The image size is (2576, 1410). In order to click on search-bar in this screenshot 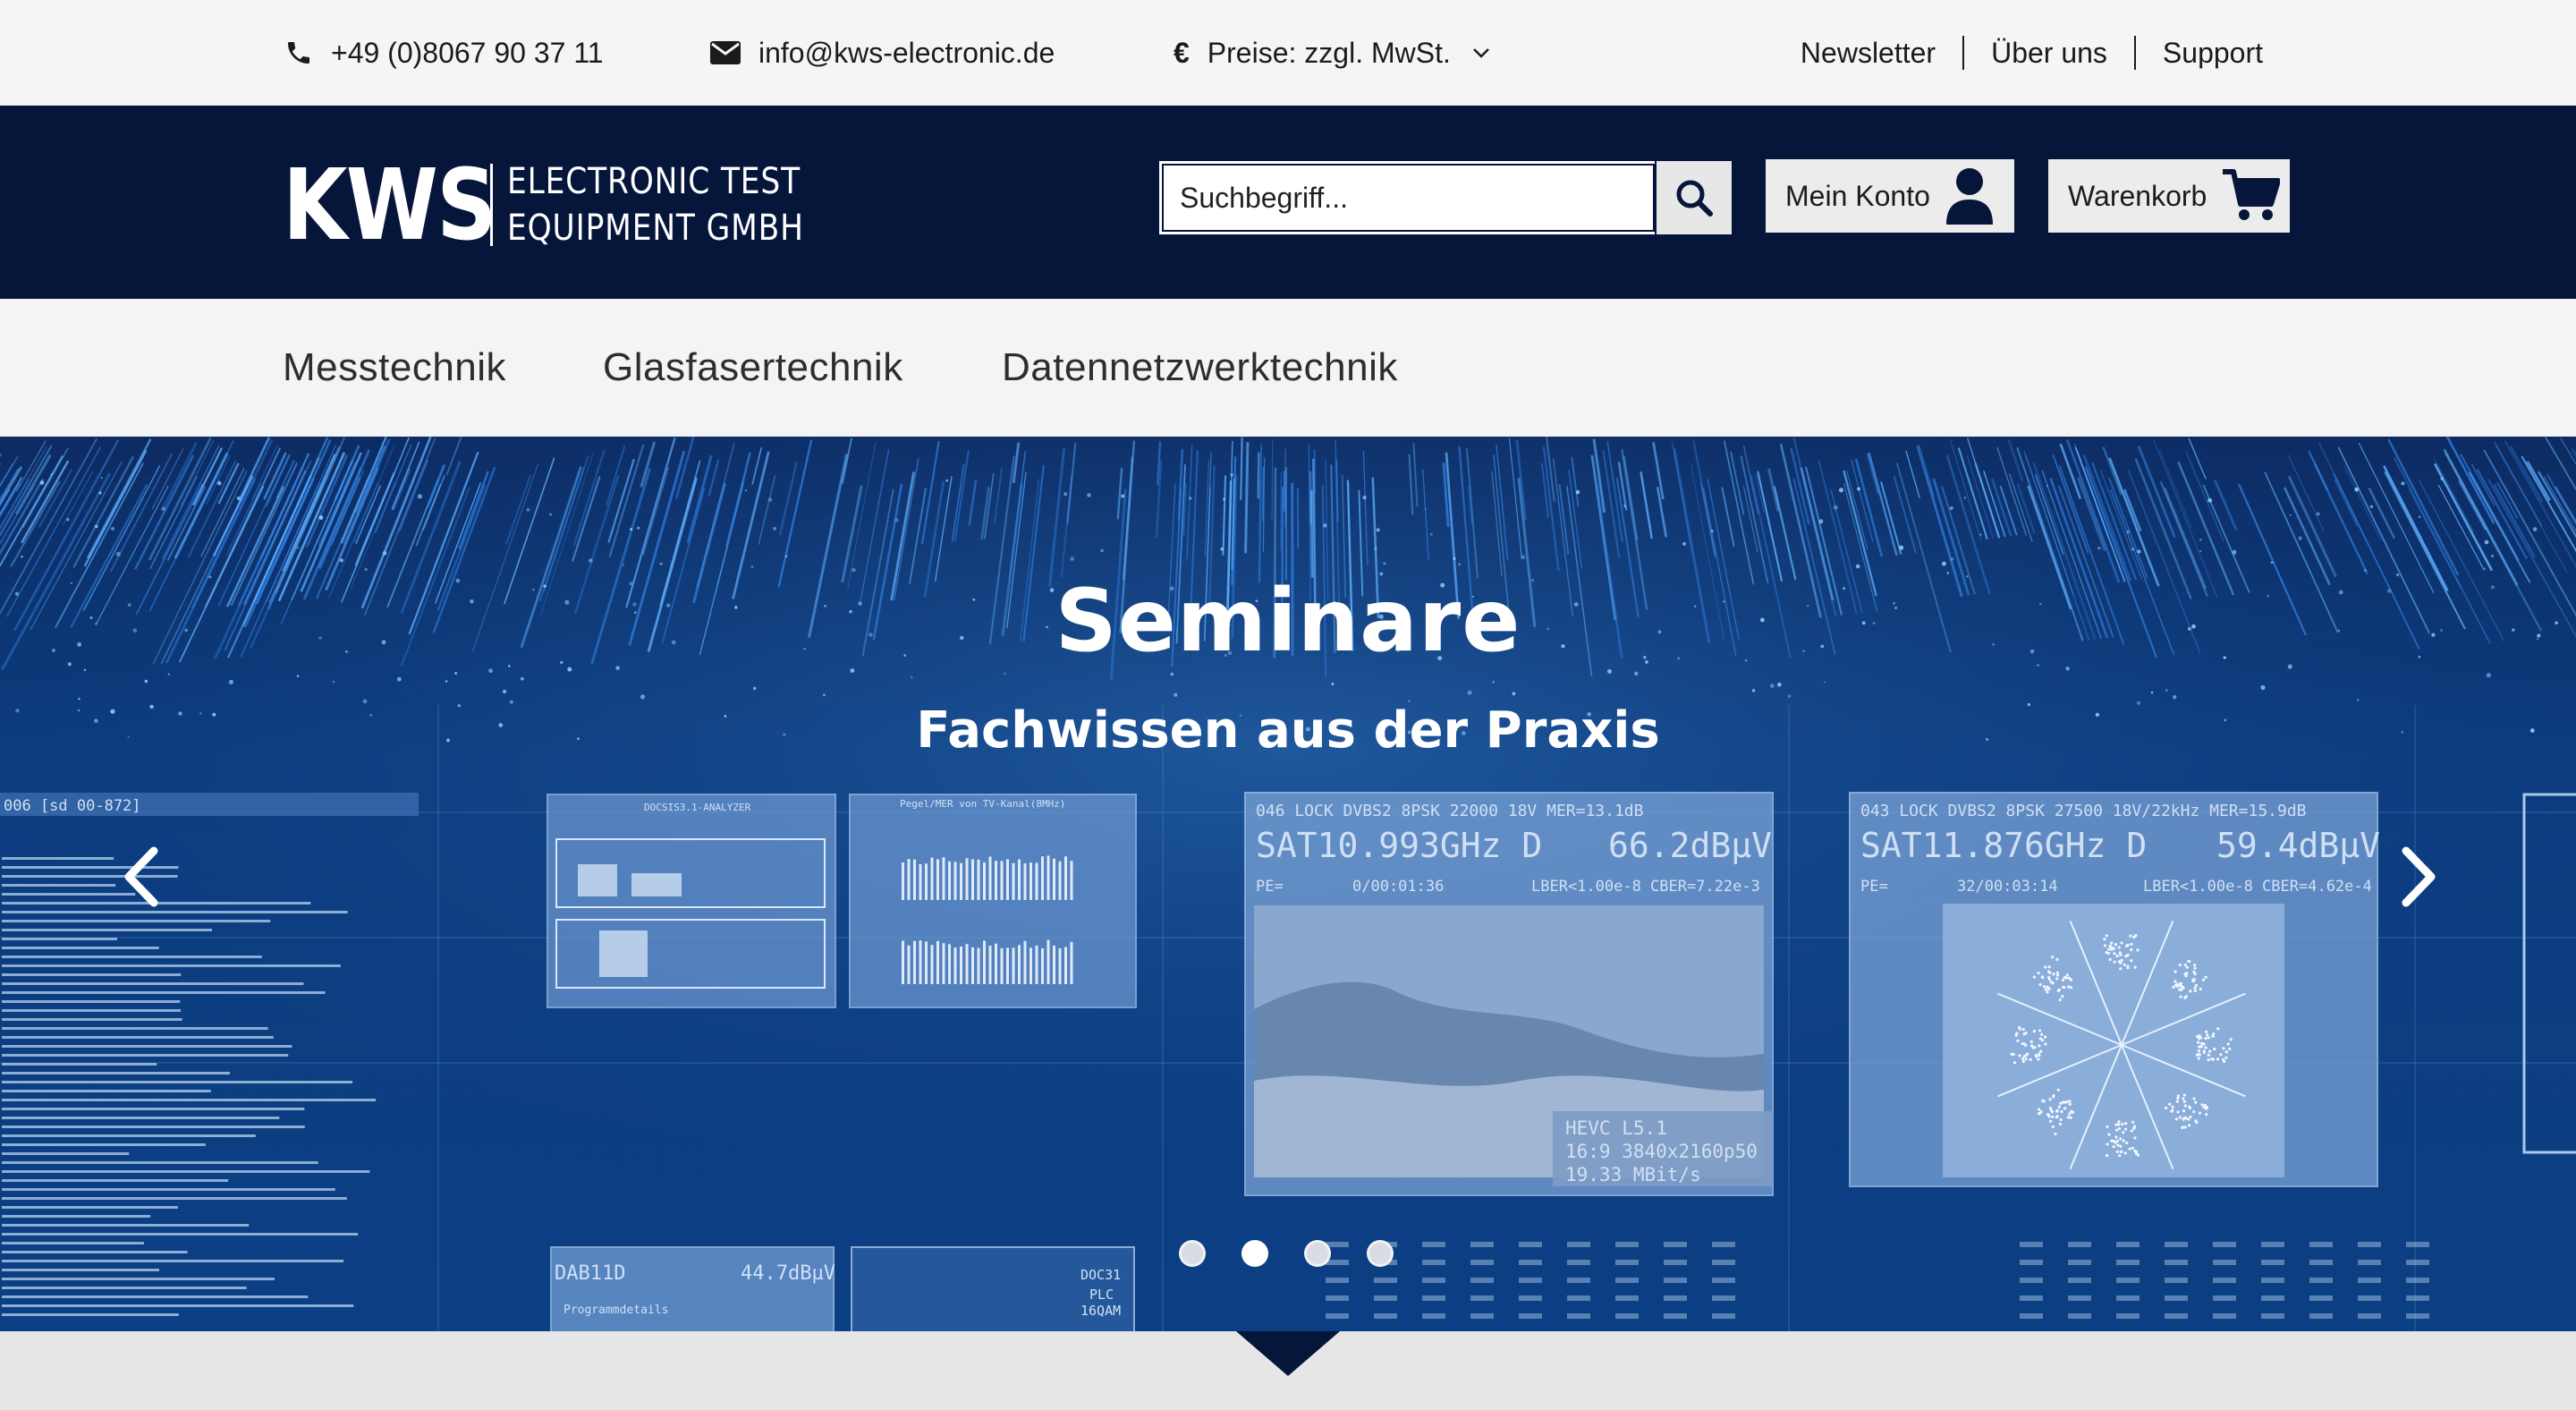, I will do `click(1445, 198)`.